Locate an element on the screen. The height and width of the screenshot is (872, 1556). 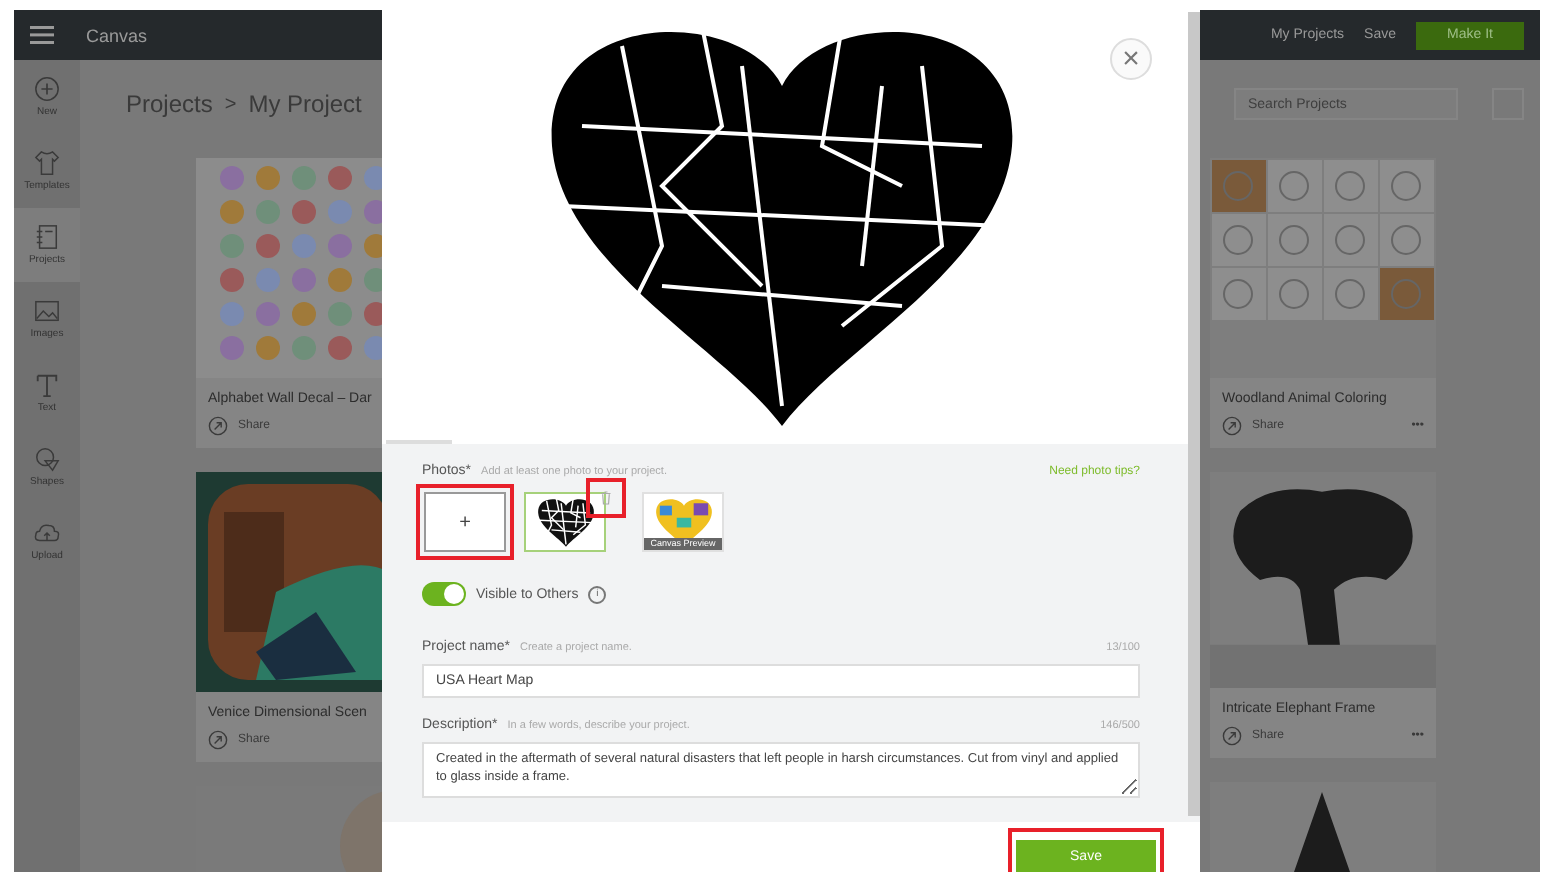
toggle-switch is located at coordinates (444, 594).